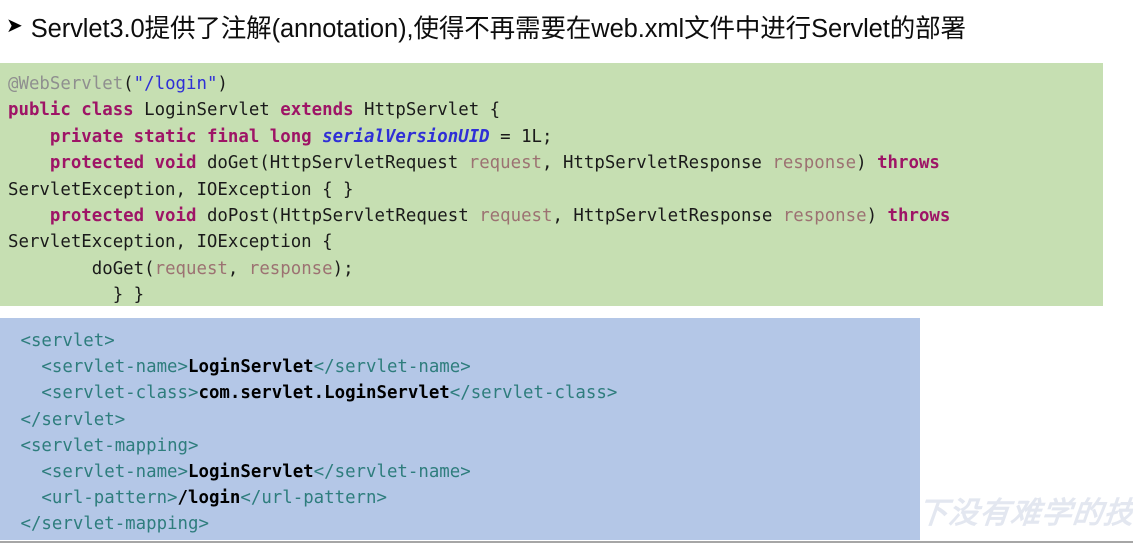 This screenshot has width=1133, height=547. Describe the element at coordinates (406, 136) in the screenshot. I see `code-token: serialVersionUID` at that location.